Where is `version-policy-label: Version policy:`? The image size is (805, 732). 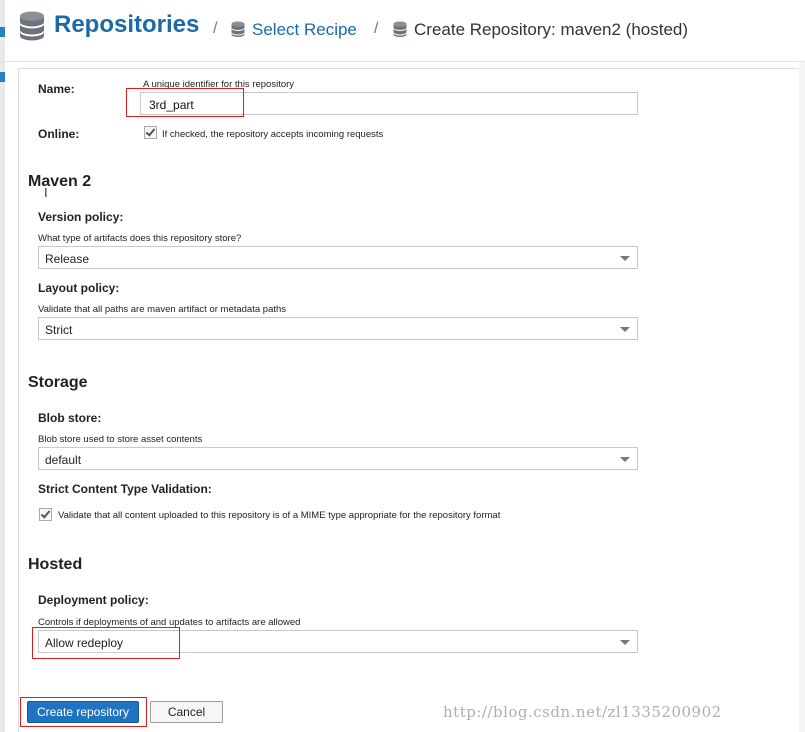
version-policy-label: Version policy: is located at coordinates (81, 217).